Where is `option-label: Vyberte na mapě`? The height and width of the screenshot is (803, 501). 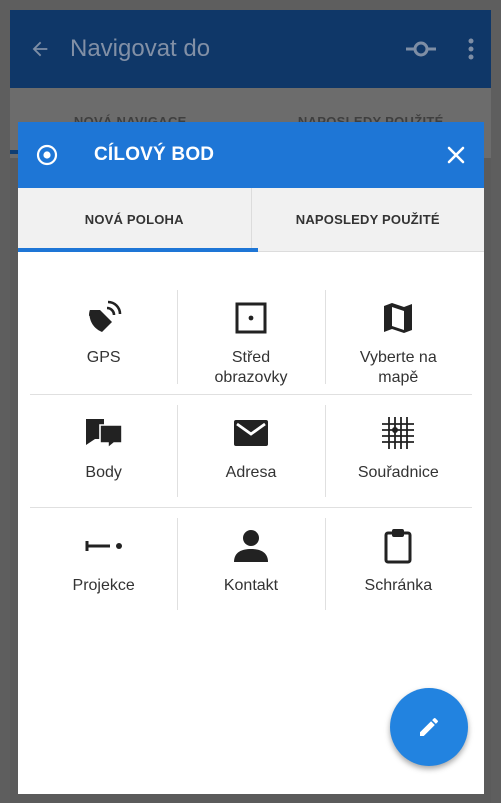 option-label: Vyberte na mapě is located at coordinates (398, 367).